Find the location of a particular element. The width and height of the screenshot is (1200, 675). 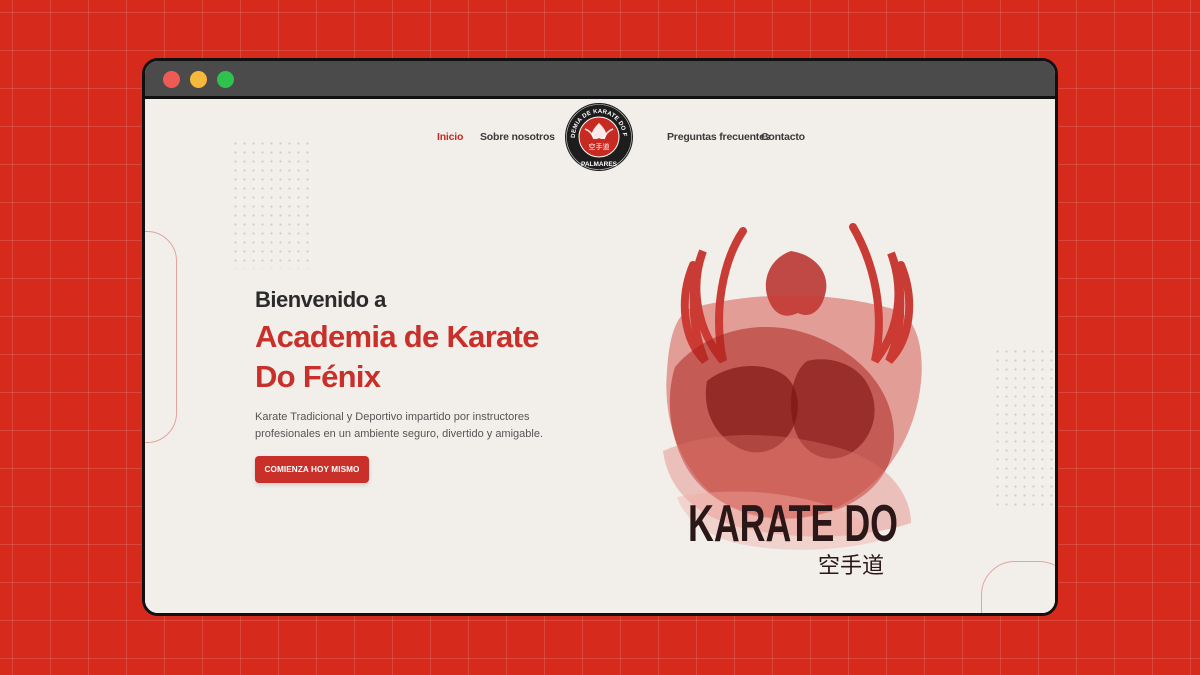

artwork-kanji: 空手道 is located at coordinates (851, 566).